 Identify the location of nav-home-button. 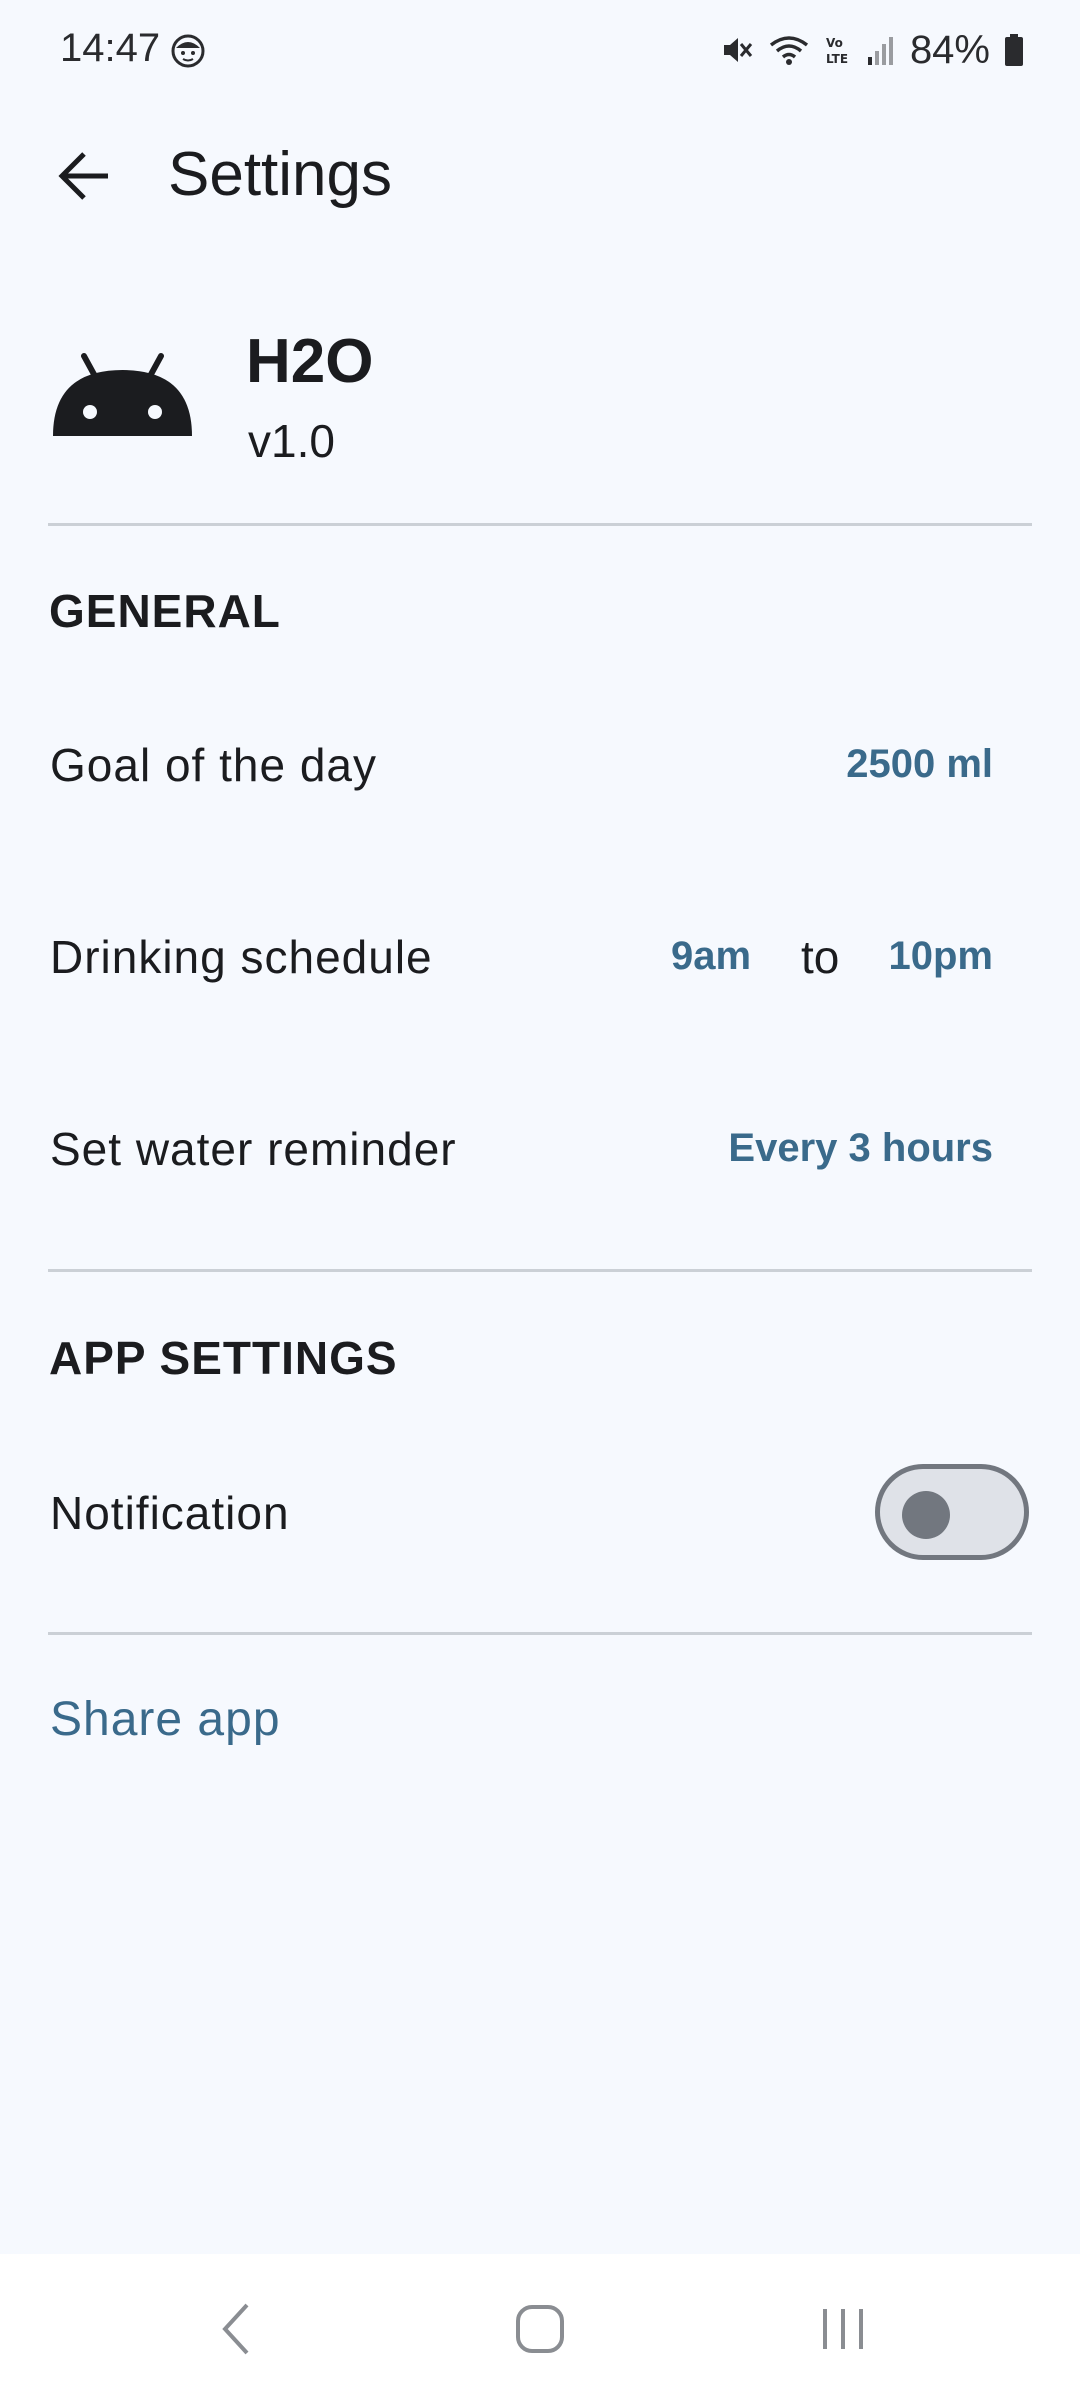
(540, 2329).